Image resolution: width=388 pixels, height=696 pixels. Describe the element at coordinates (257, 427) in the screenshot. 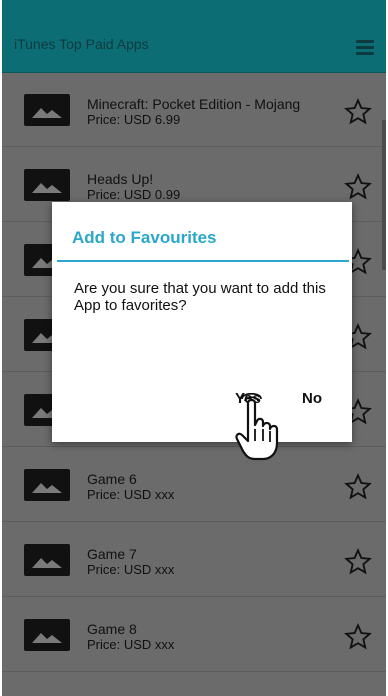

I see `hand-pointer-icon` at that location.